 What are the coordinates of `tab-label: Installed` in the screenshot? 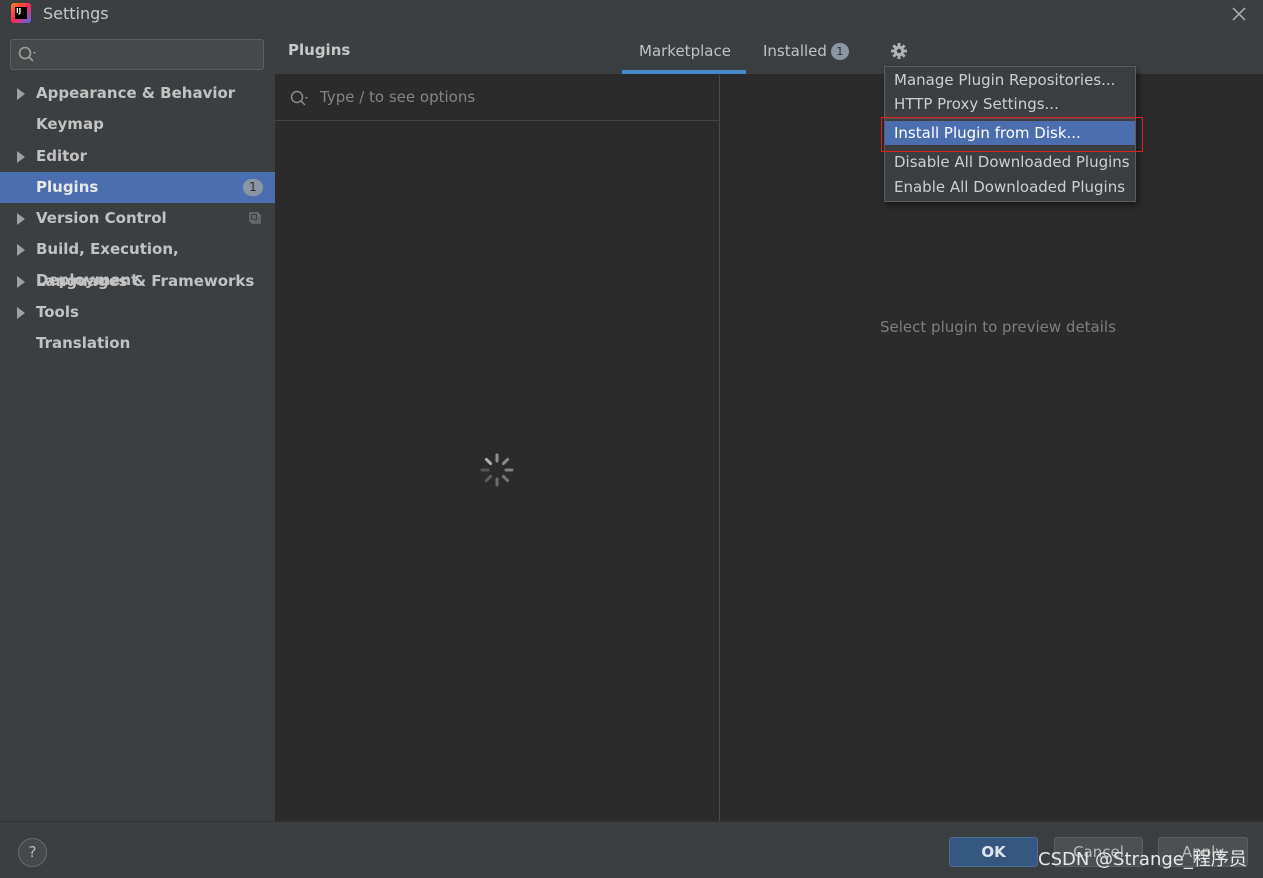 It's located at (795, 51).